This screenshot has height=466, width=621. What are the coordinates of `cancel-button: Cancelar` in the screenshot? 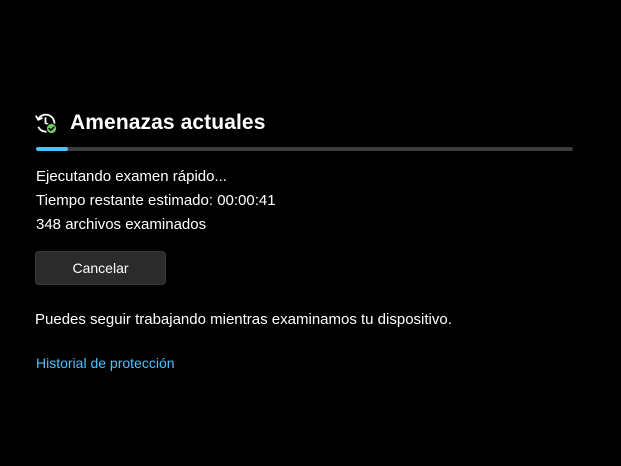 It's located at (100, 268).